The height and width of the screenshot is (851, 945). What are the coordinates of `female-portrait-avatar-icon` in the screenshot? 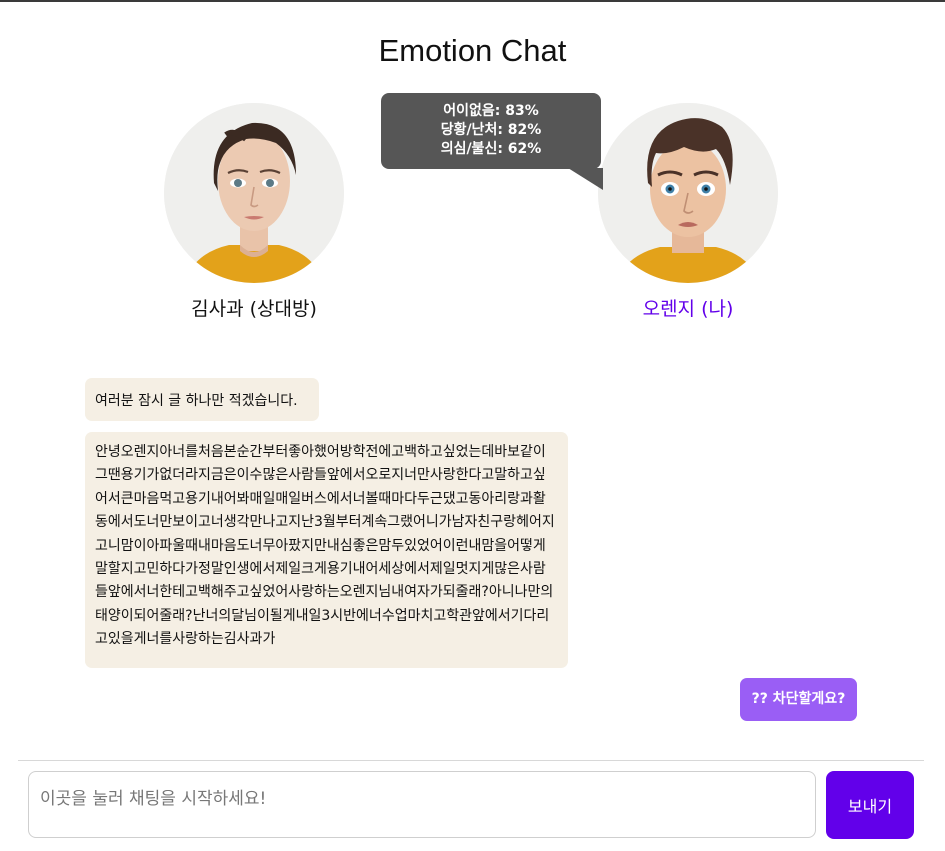 It's located at (254, 193).